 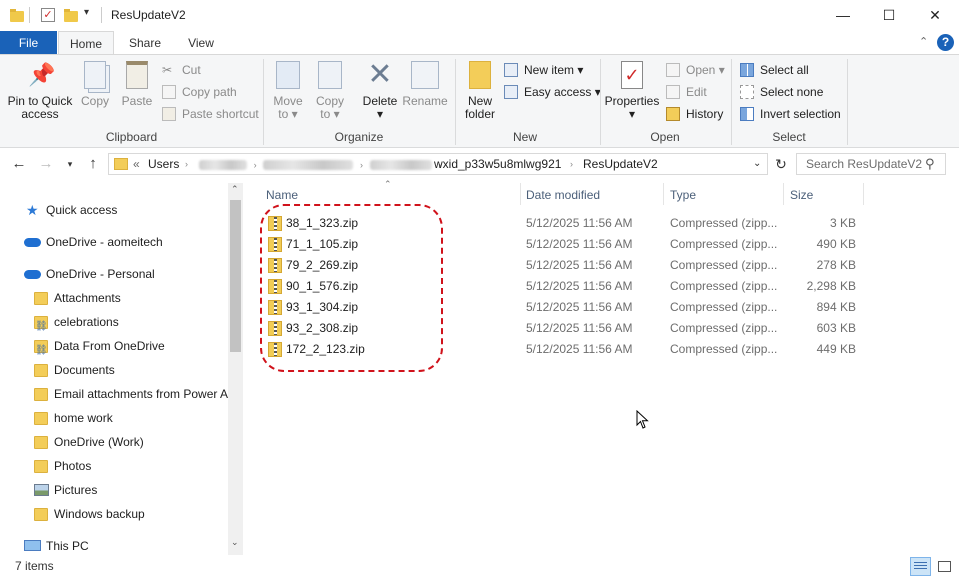 I want to click on breadcrumb-overflow: «, so click(x=136, y=164).